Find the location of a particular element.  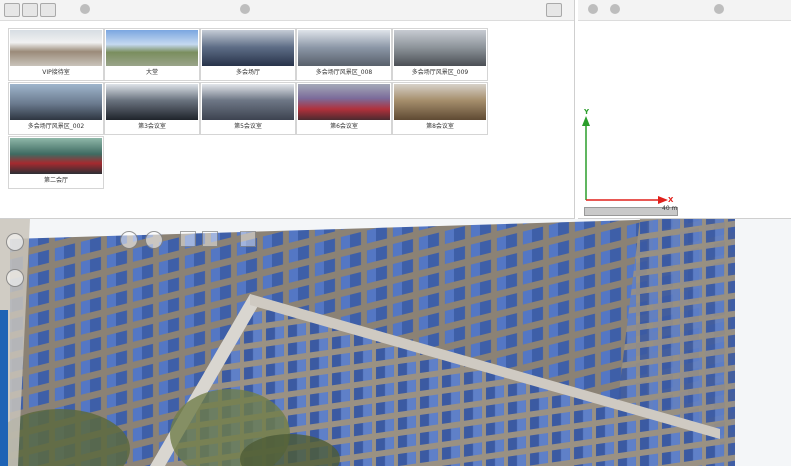

refresh-icon is located at coordinates (245, 9).